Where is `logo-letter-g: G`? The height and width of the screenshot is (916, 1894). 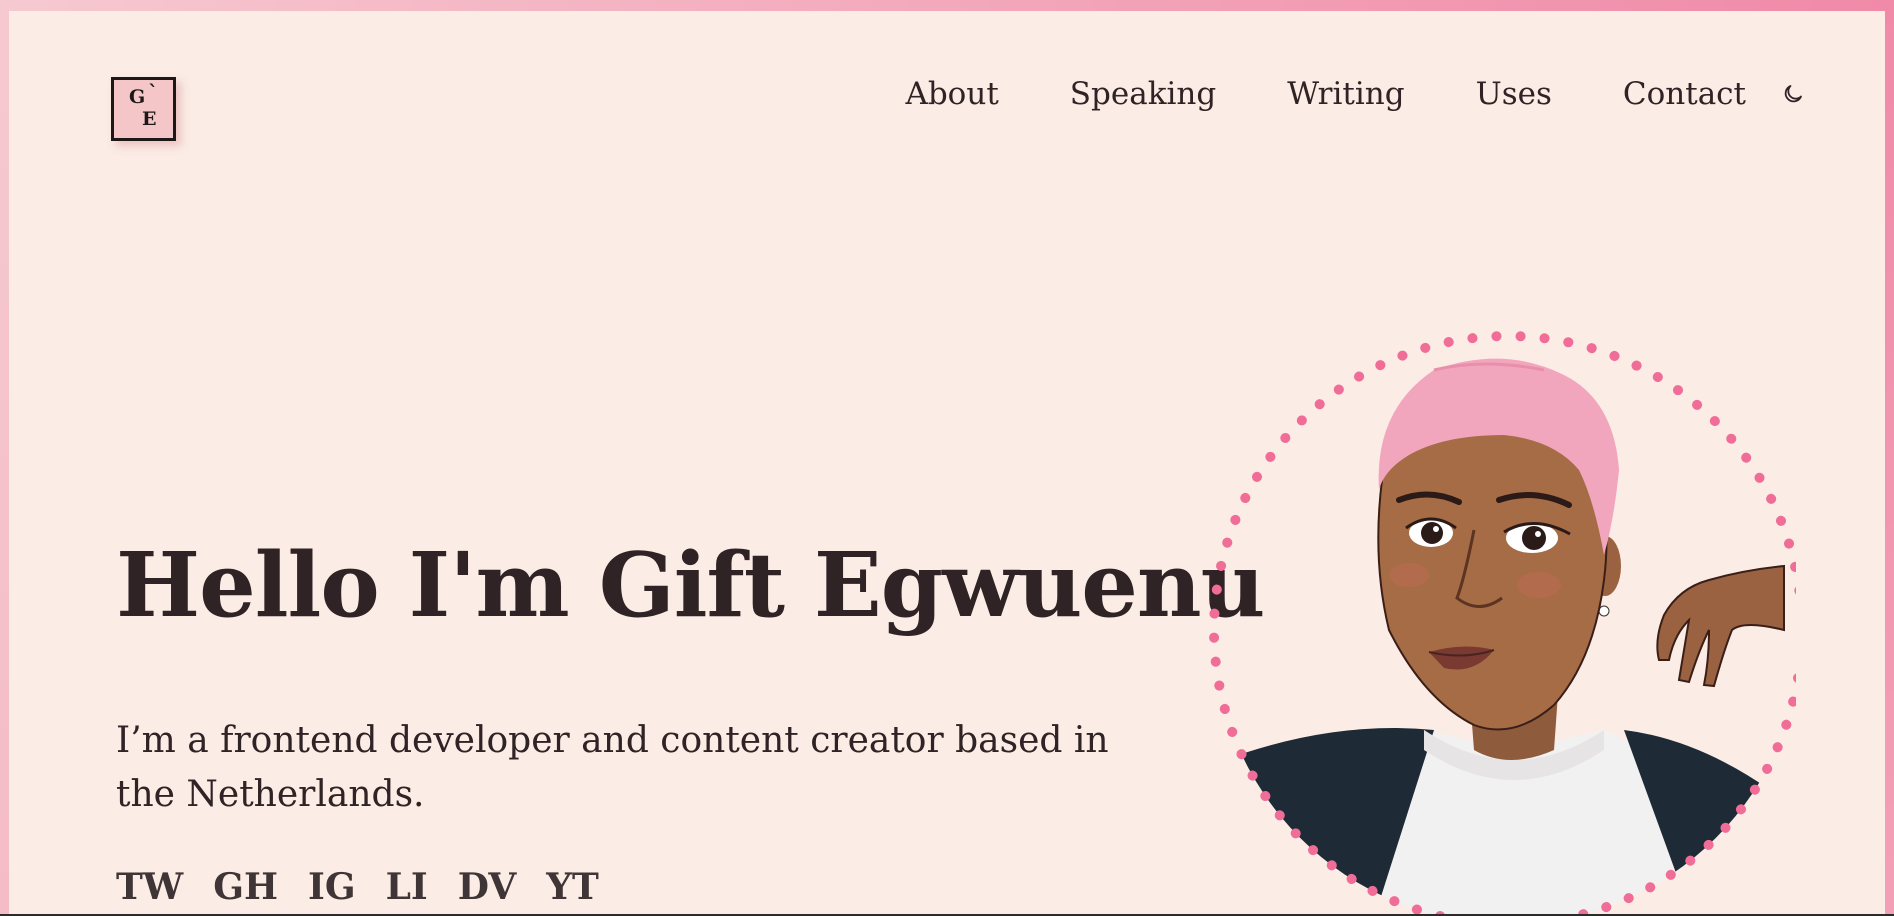 logo-letter-g: G is located at coordinates (137, 97).